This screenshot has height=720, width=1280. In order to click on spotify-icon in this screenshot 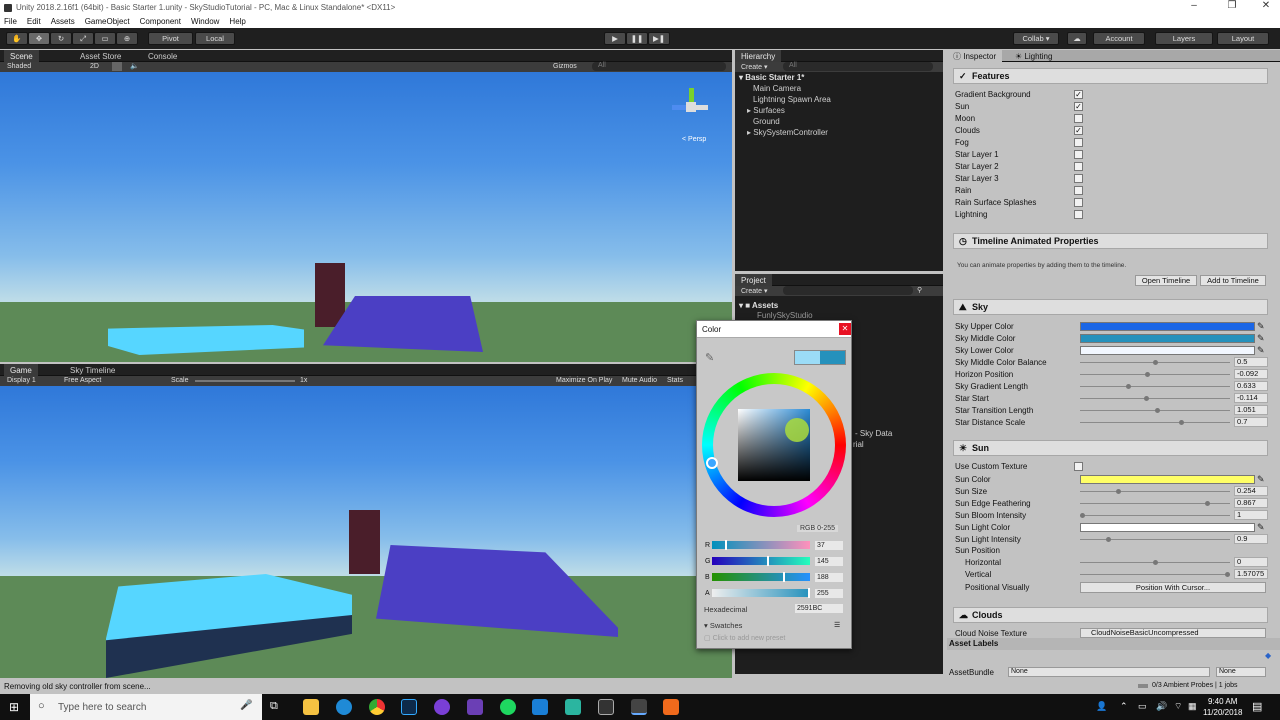, I will do `click(508, 707)`.